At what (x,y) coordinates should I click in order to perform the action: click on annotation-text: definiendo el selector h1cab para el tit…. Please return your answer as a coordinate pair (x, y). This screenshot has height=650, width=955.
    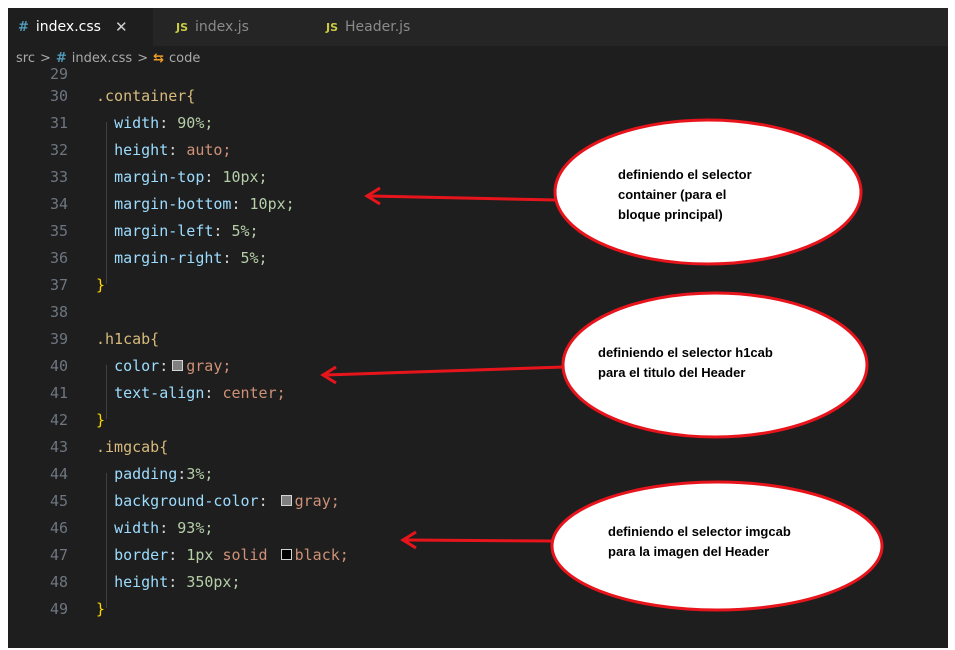
    Looking at the image, I should click on (685, 362).